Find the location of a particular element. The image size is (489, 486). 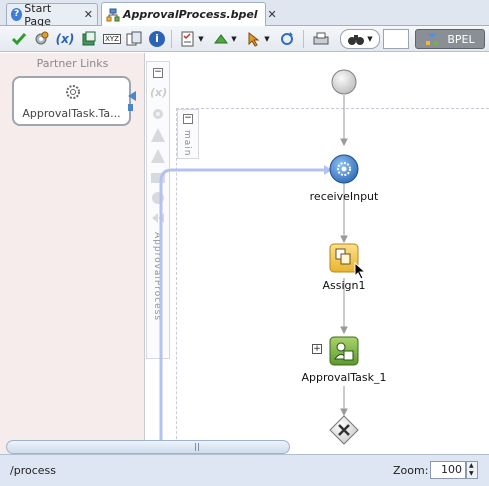

tab-approval-process: ApprovalProcess.bpel ✕ is located at coordinates (189, 14).